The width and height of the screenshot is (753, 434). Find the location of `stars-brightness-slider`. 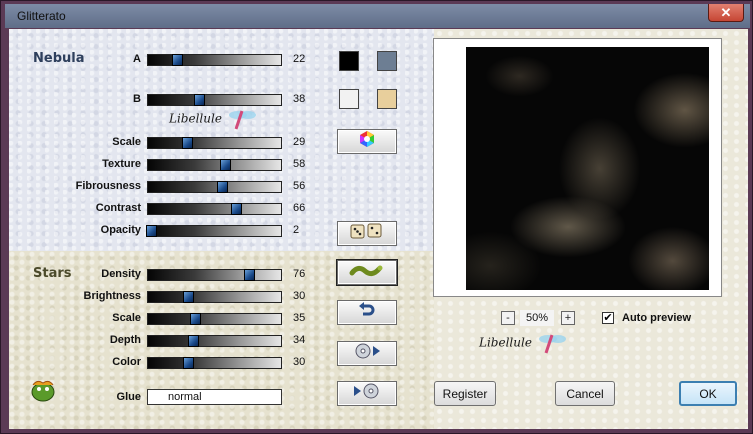

stars-brightness-slider is located at coordinates (214, 297).